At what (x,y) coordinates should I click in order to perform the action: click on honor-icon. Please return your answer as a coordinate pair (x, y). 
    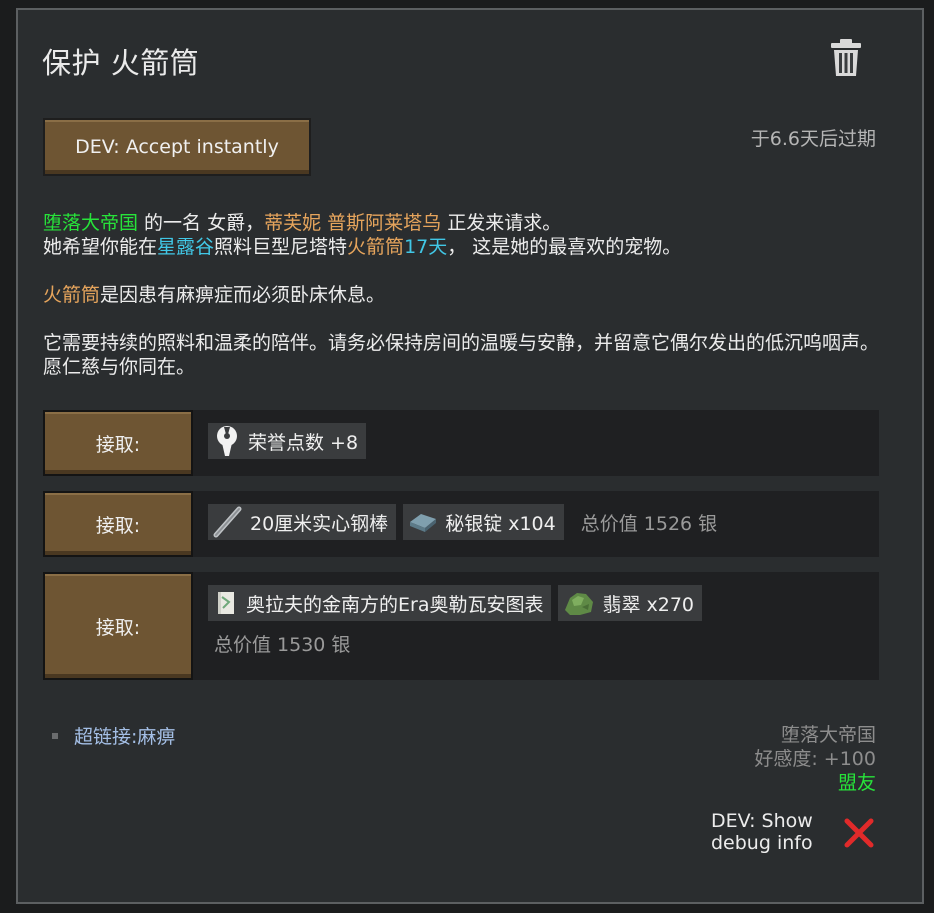
    Looking at the image, I should click on (227, 441).